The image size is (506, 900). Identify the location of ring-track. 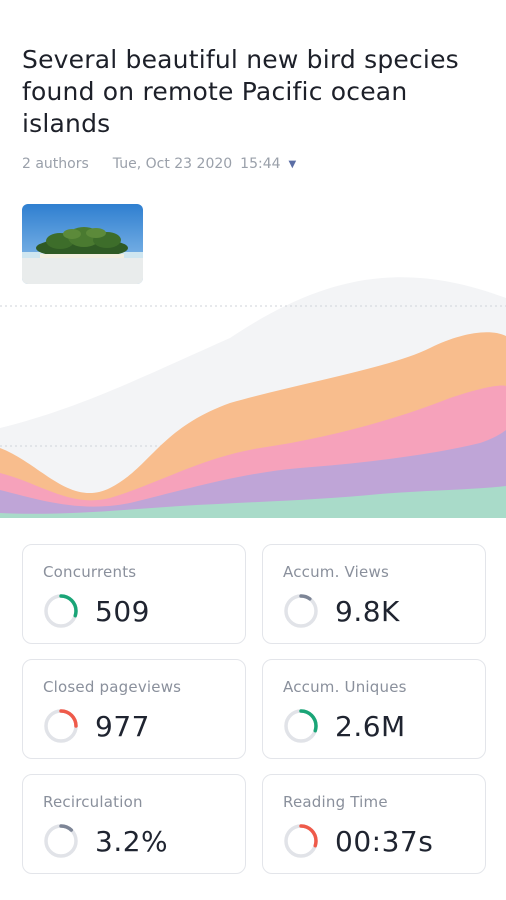
(301, 611).